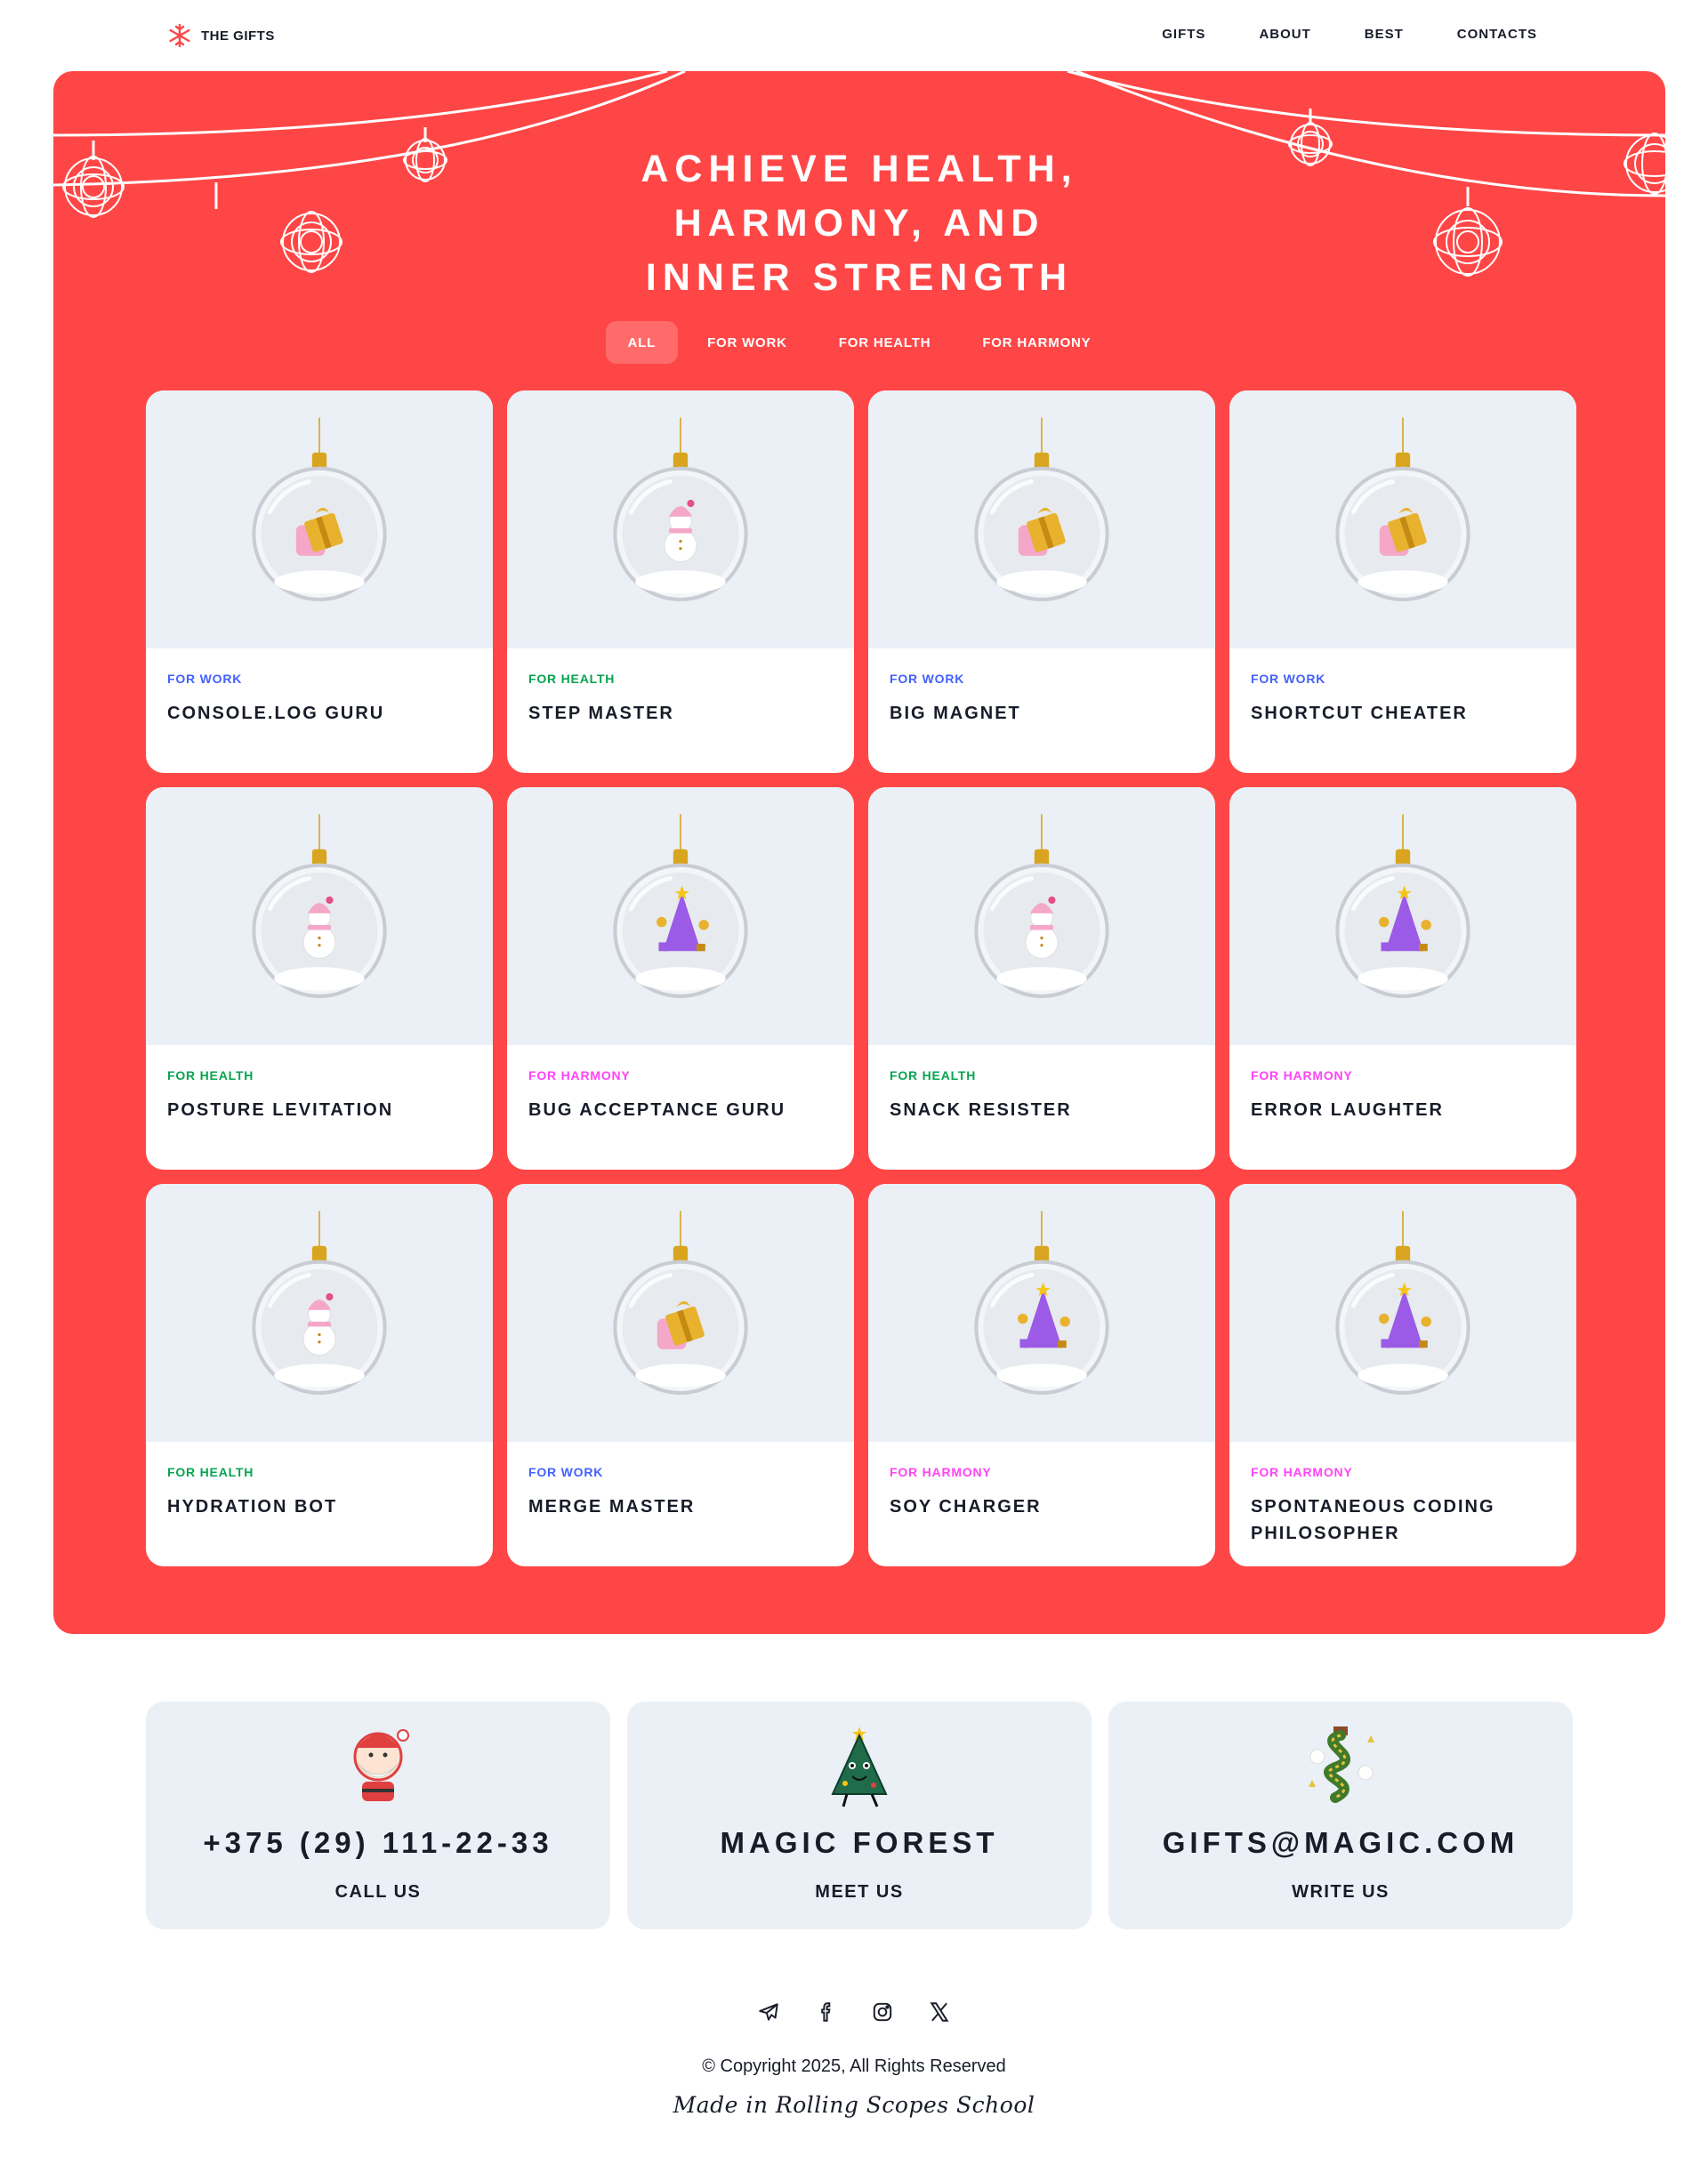 This screenshot has height=2181, width=1708. Describe the element at coordinates (378, 1815) in the screenshot. I see `contact-card-phone: +375 (29) 111-22-33 CALL US` at that location.